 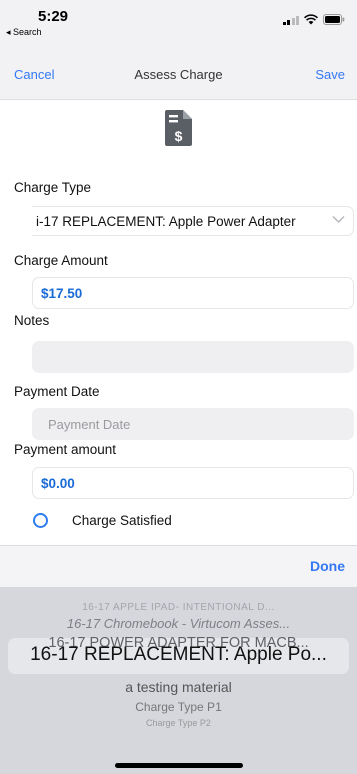 What do you see at coordinates (334, 19) in the screenshot?
I see `battery-icon` at bounding box center [334, 19].